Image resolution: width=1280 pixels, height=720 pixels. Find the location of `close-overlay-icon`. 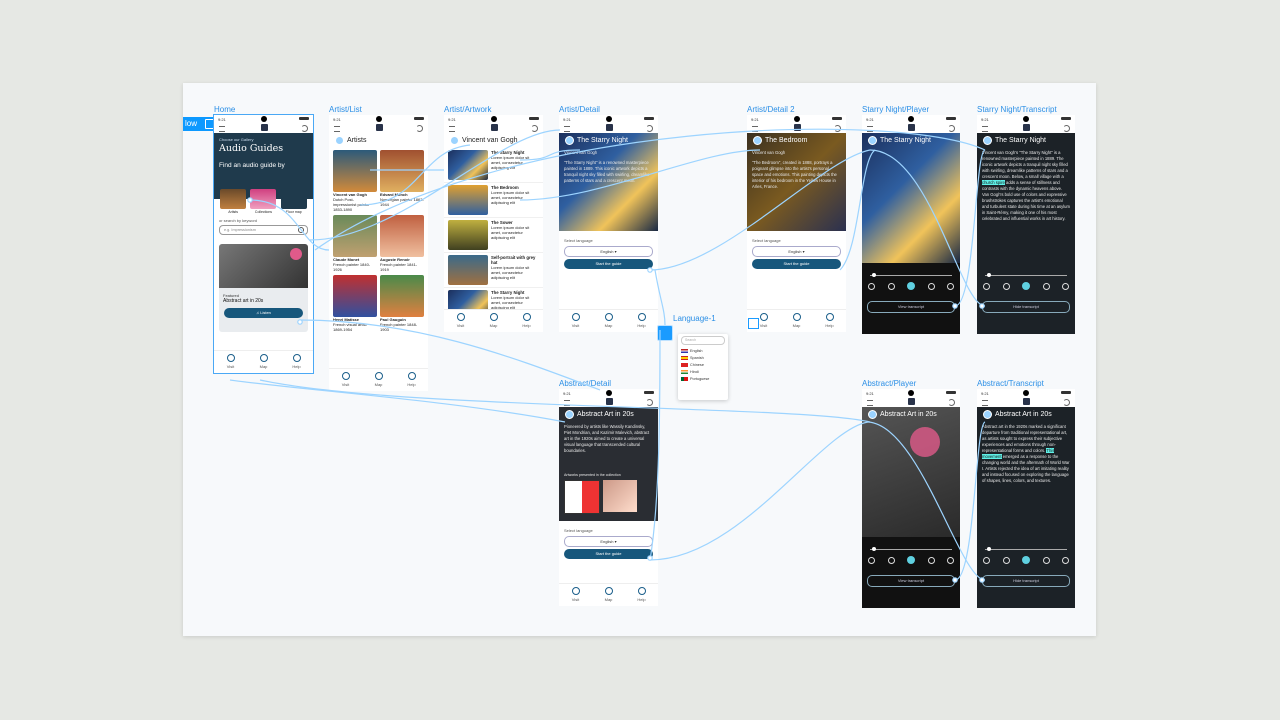

close-overlay-icon is located at coordinates (753, 323).